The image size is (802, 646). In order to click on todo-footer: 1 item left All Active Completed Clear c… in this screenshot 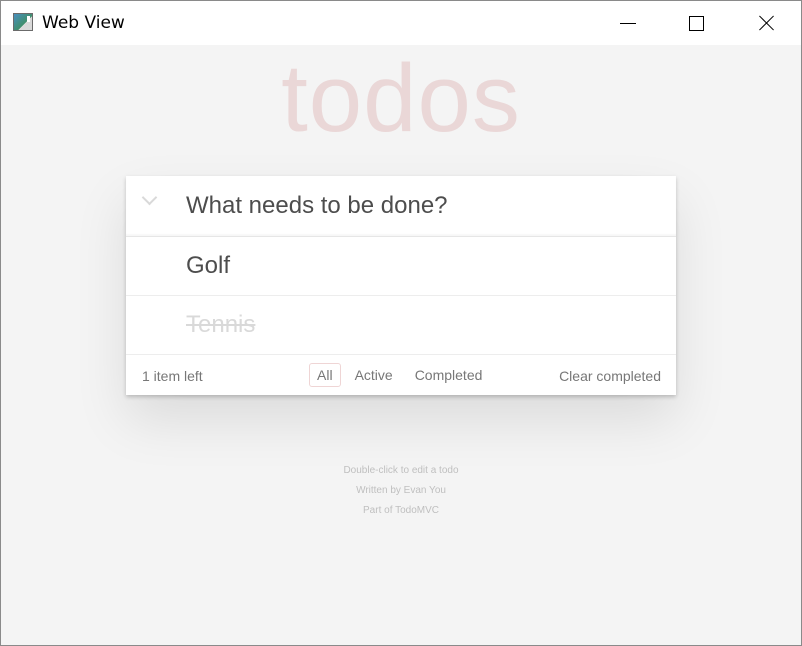, I will do `click(401, 375)`.